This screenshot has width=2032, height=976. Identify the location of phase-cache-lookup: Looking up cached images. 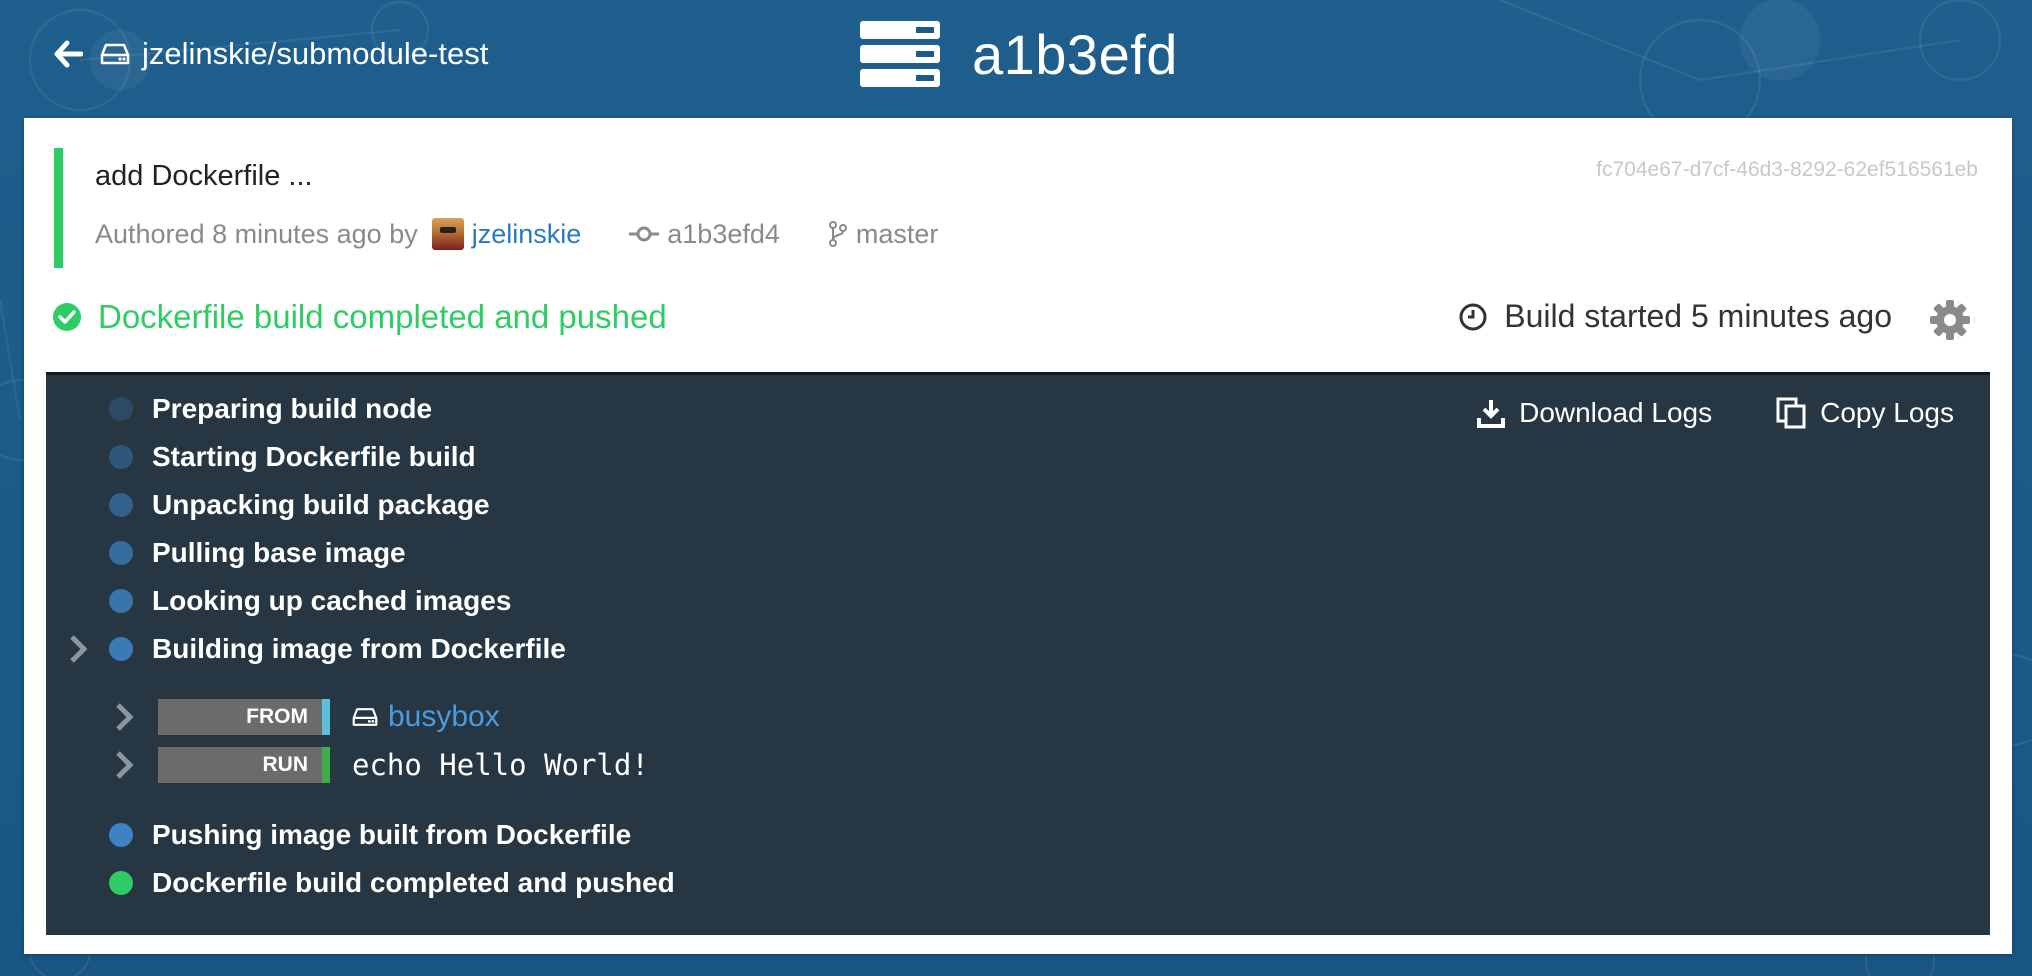
(346, 601).